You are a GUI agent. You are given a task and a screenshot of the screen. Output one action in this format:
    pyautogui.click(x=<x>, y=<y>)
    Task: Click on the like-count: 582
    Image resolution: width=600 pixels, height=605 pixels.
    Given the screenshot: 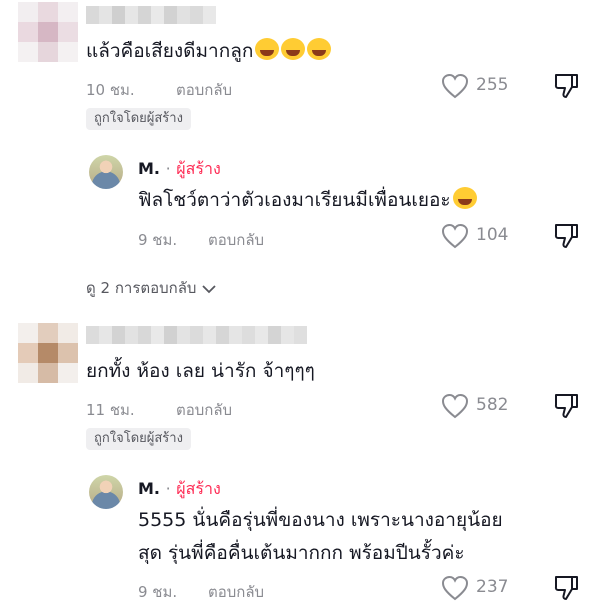 What is the action you would take?
    pyautogui.click(x=492, y=405)
    